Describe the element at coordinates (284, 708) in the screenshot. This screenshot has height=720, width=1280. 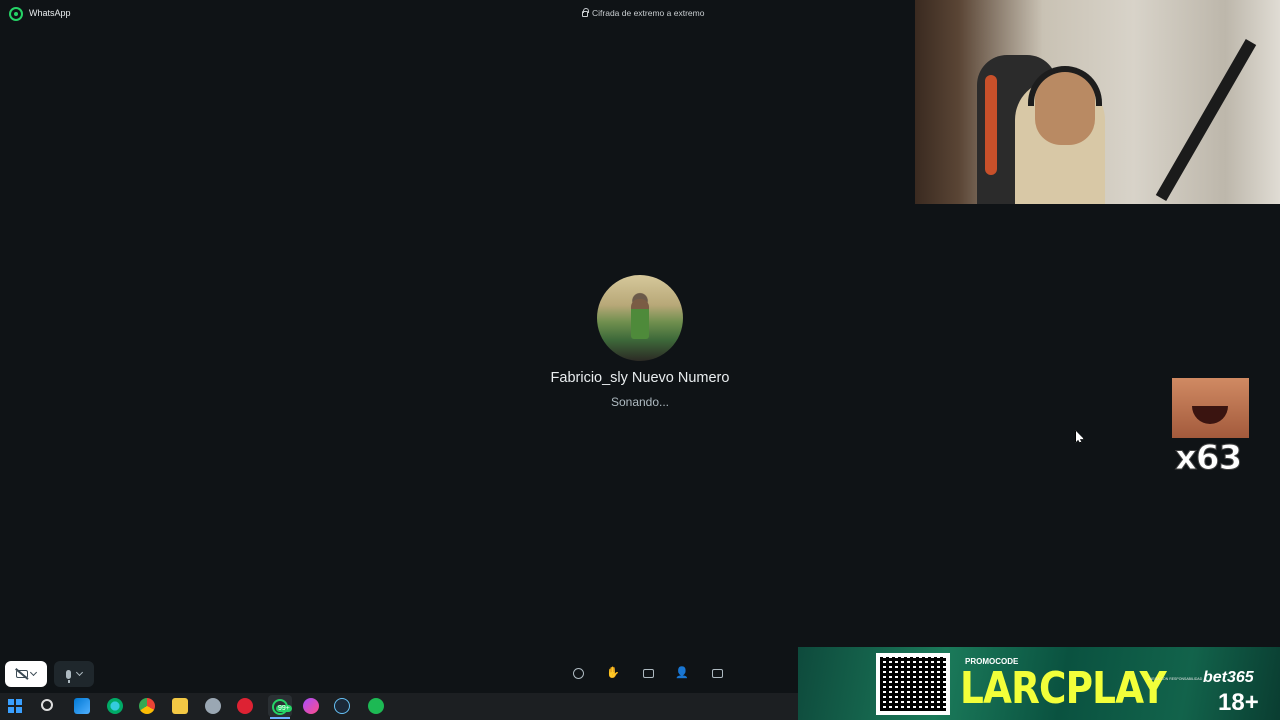
I see `notification-badge: 99+` at that location.